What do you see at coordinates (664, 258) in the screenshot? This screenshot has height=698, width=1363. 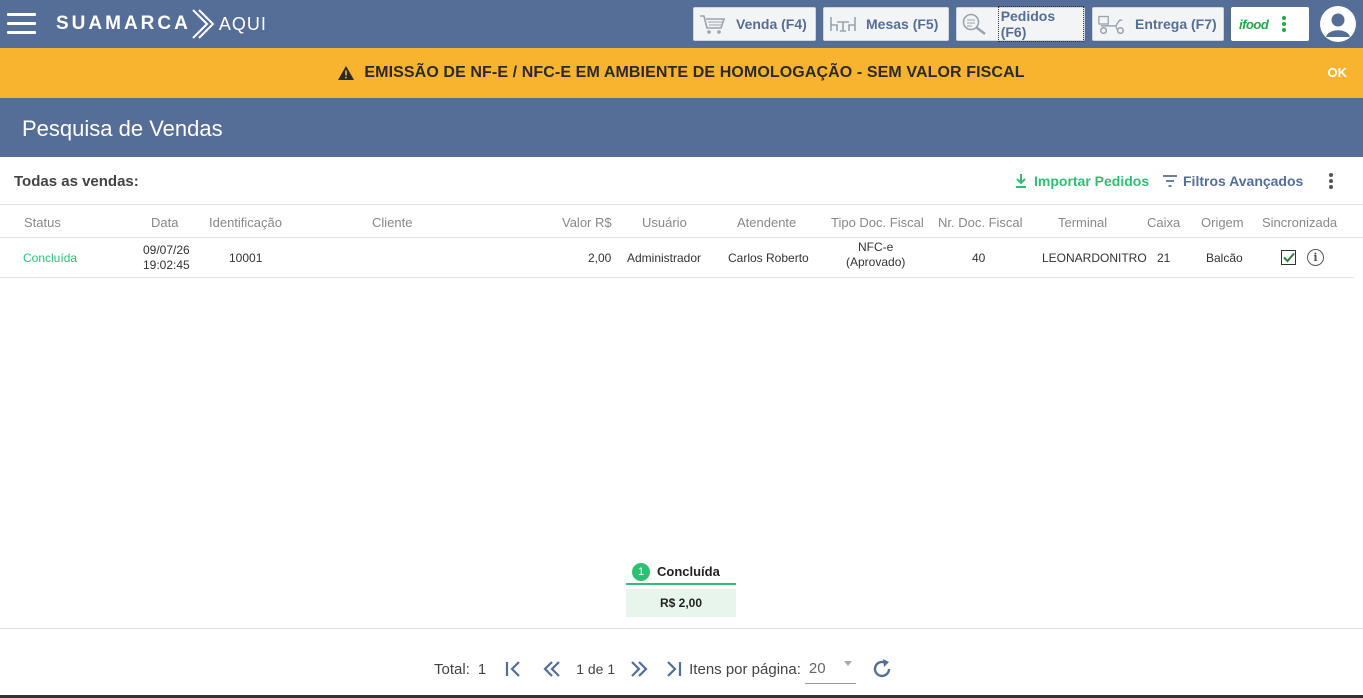 I see `row-user: Administrador` at bounding box center [664, 258].